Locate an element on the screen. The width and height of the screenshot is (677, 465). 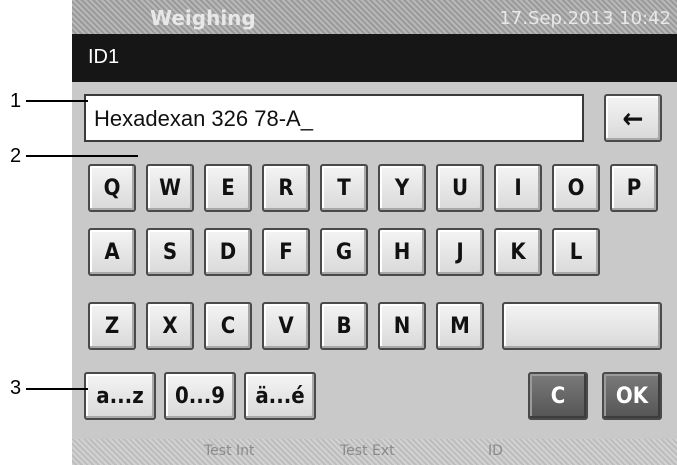
special-chars-mode-button: ä...é is located at coordinates (280, 396).